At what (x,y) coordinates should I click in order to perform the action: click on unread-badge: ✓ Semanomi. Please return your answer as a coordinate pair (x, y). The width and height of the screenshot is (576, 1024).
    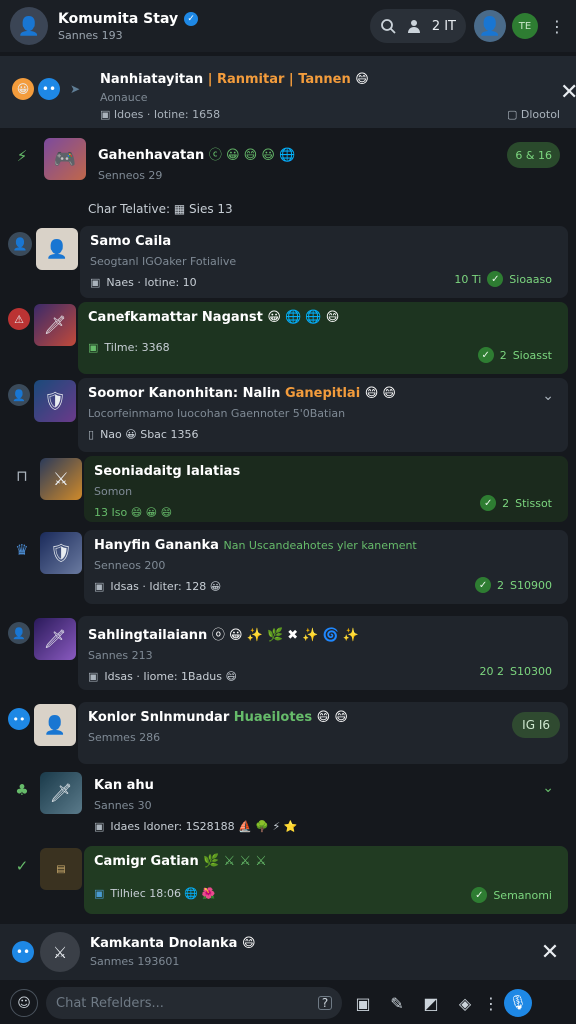
    Looking at the image, I should click on (511, 895).